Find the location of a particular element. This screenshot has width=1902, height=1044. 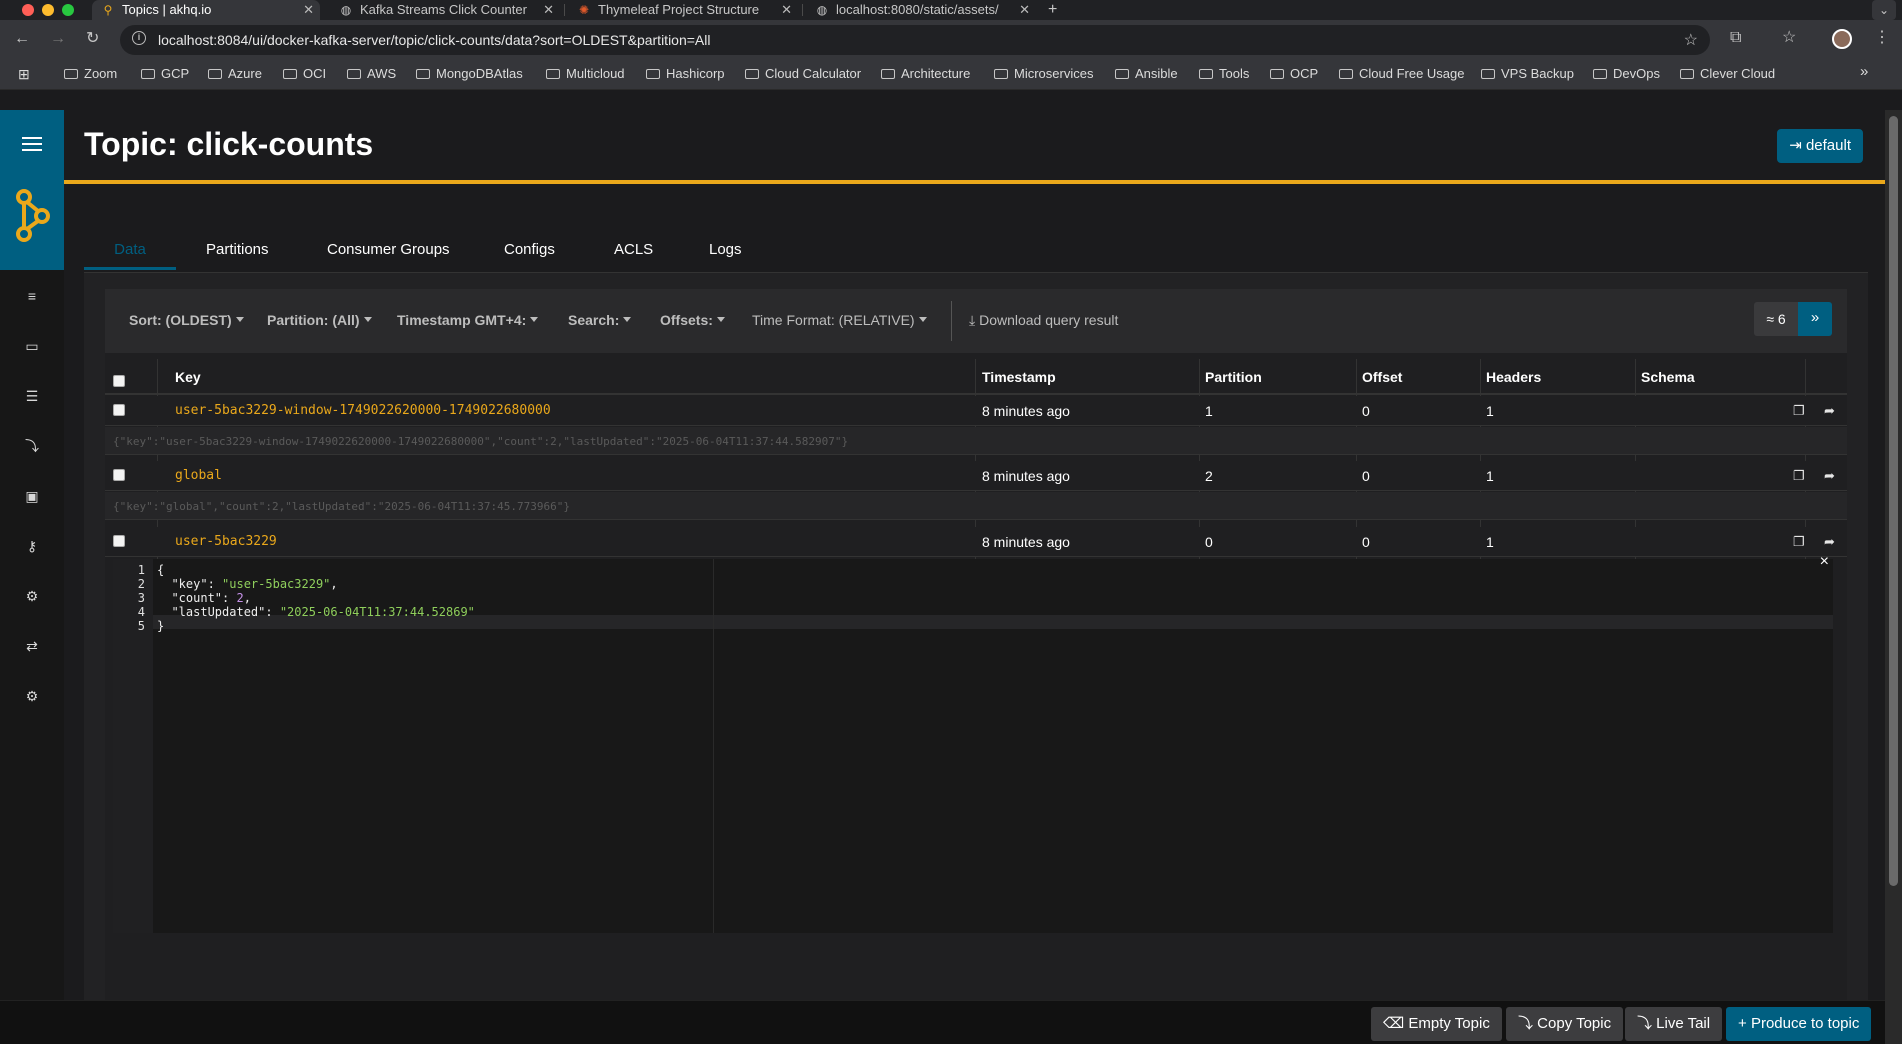

bookmark-azure: Azure is located at coordinates (235, 74).